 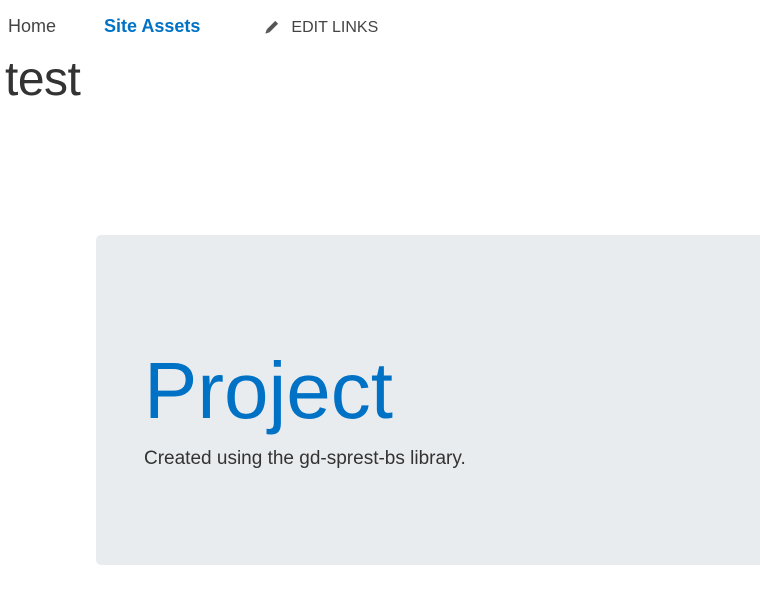 I want to click on nav-link-home: Home, so click(x=32, y=26).